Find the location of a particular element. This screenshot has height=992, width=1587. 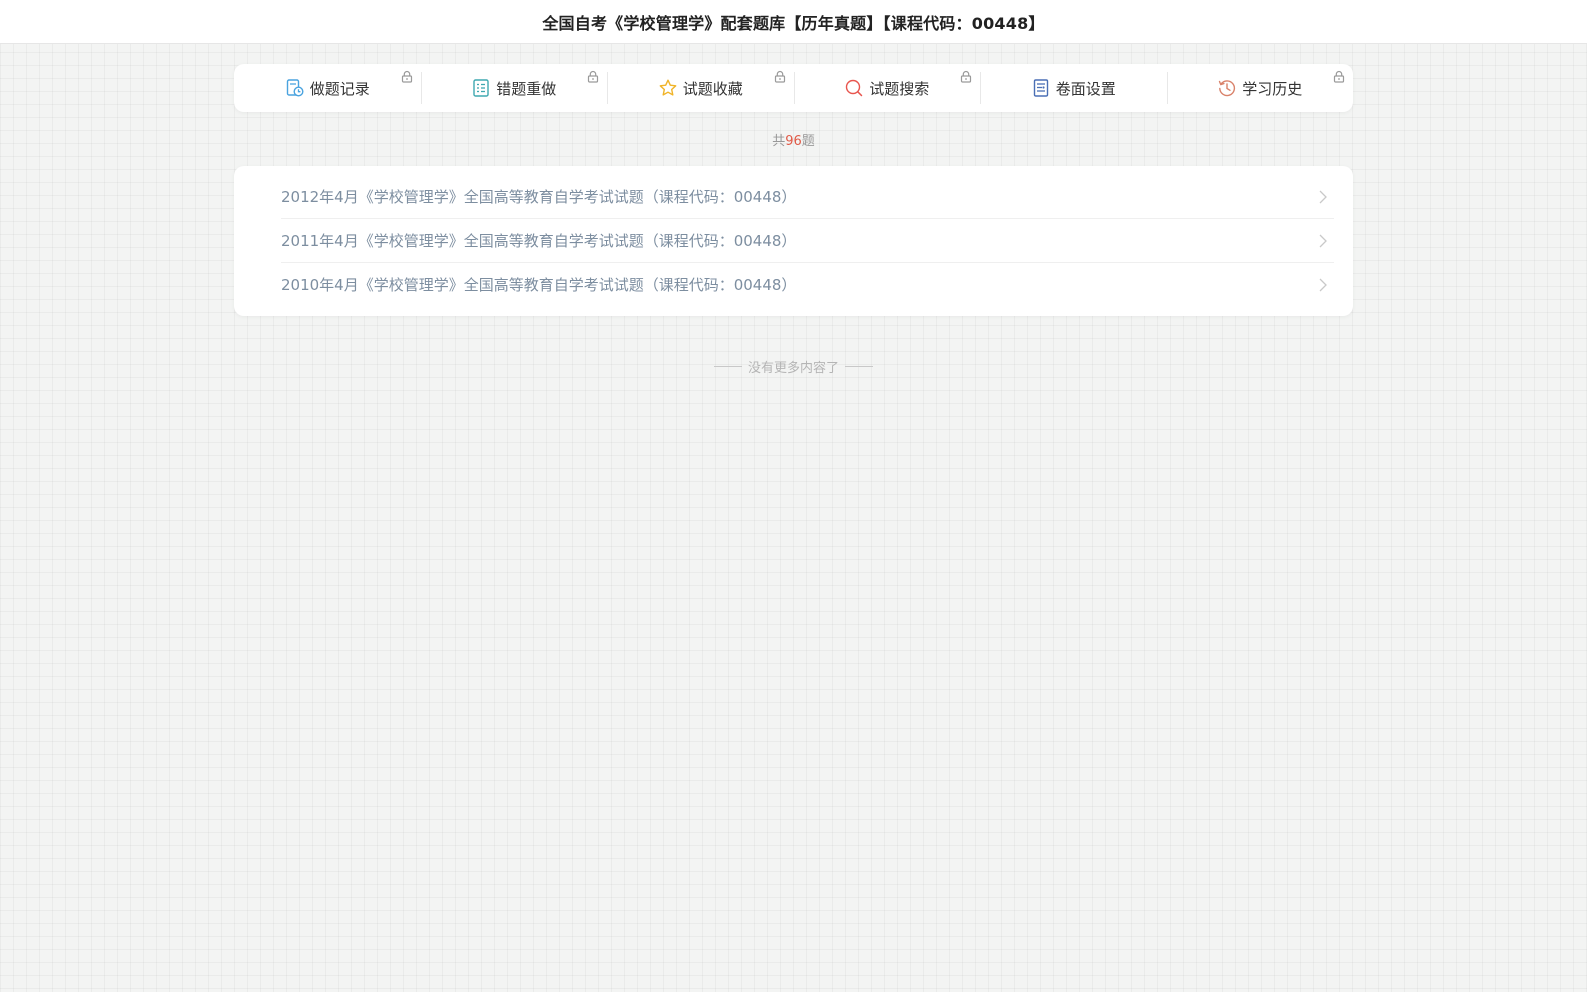

toolbar-item-label: 卷面设置 is located at coordinates (1085, 88).